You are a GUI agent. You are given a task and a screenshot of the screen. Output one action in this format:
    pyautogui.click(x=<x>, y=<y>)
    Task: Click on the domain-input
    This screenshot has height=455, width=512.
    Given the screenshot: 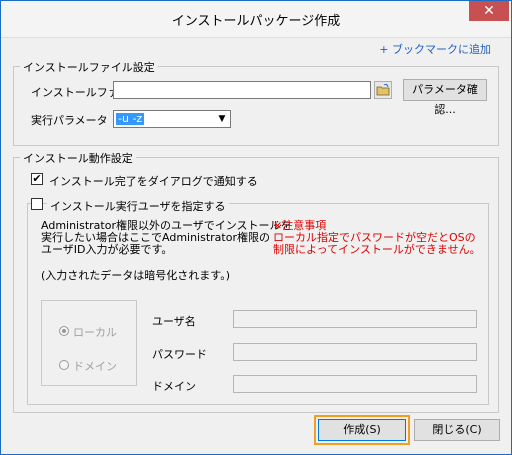 What is the action you would take?
    pyautogui.click(x=355, y=384)
    